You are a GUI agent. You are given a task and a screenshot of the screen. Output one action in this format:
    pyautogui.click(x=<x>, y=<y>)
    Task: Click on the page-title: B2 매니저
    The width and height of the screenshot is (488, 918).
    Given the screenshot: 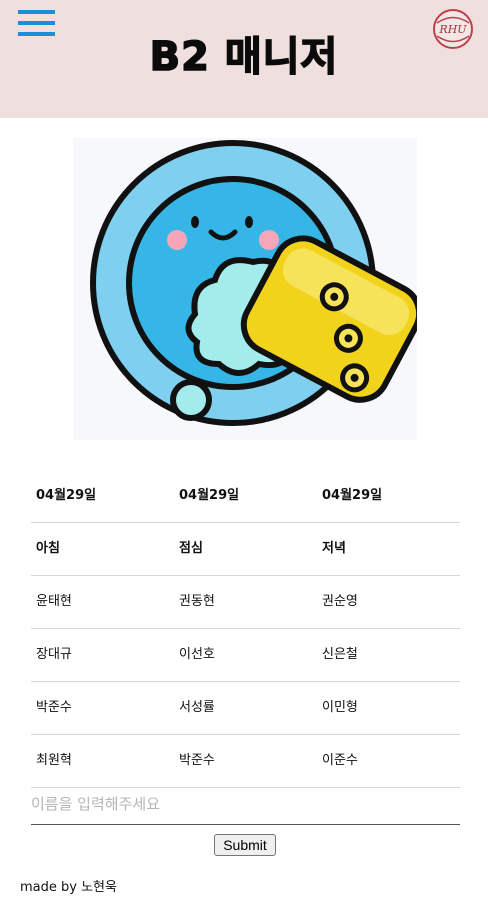 What is the action you would take?
    pyautogui.click(x=244, y=57)
    